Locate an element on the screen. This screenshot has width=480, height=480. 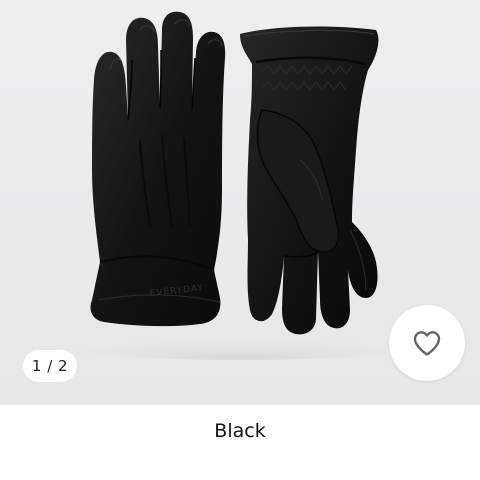
pager-text: 1 / 2 is located at coordinates (50, 366).